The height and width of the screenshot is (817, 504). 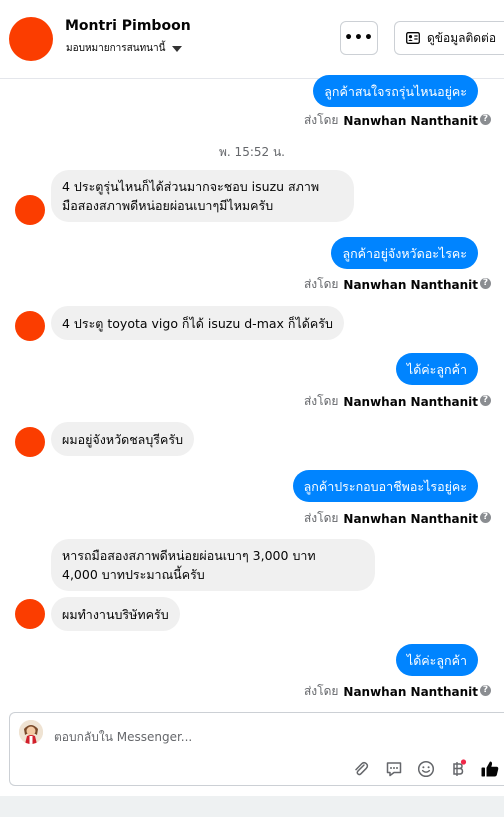 I want to click on view-contact-button: ดูข้อมูลติดต่อ, so click(x=449, y=38).